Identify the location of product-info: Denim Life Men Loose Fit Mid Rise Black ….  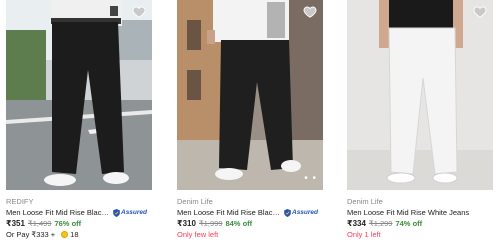
(252, 218).